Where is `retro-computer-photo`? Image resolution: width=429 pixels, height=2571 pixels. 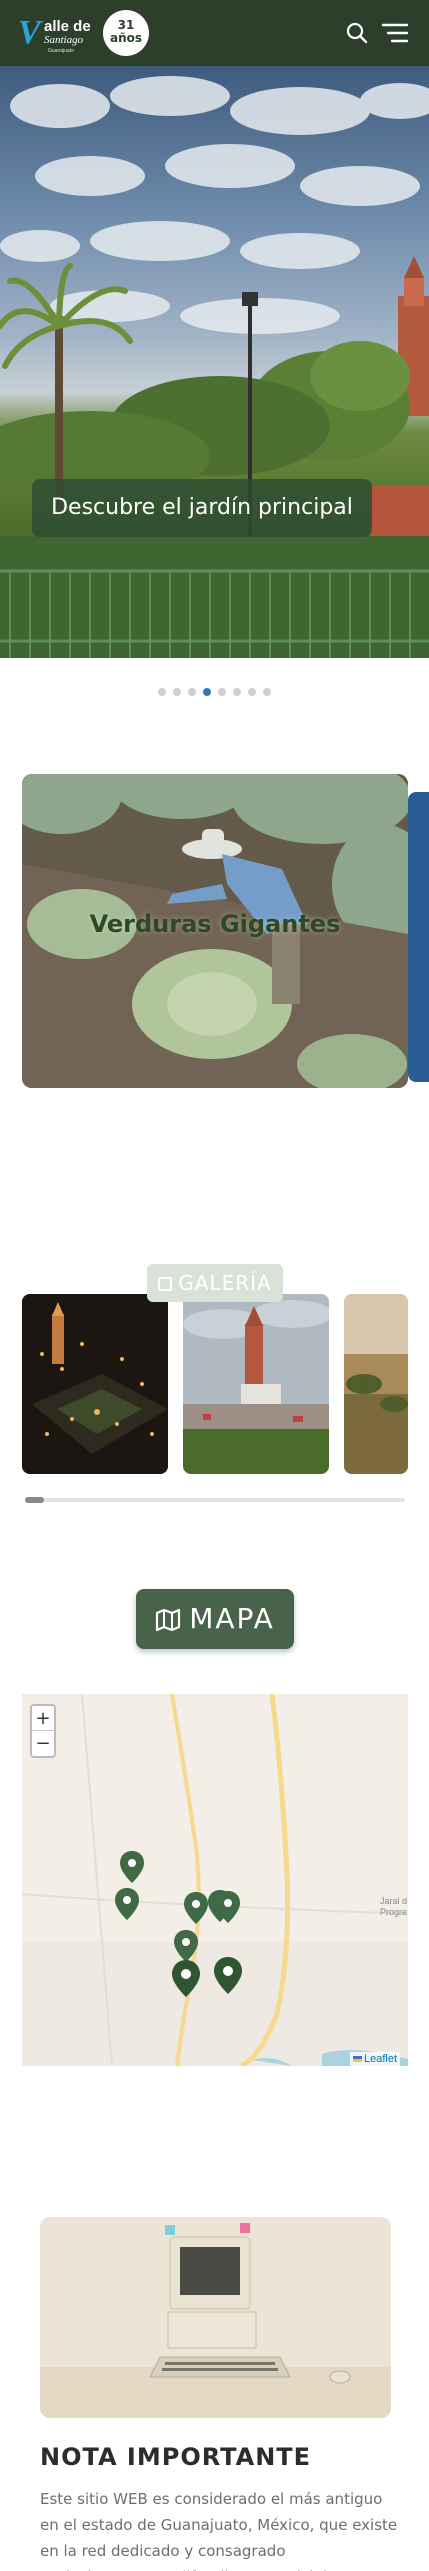 retro-computer-photo is located at coordinates (215, 2317).